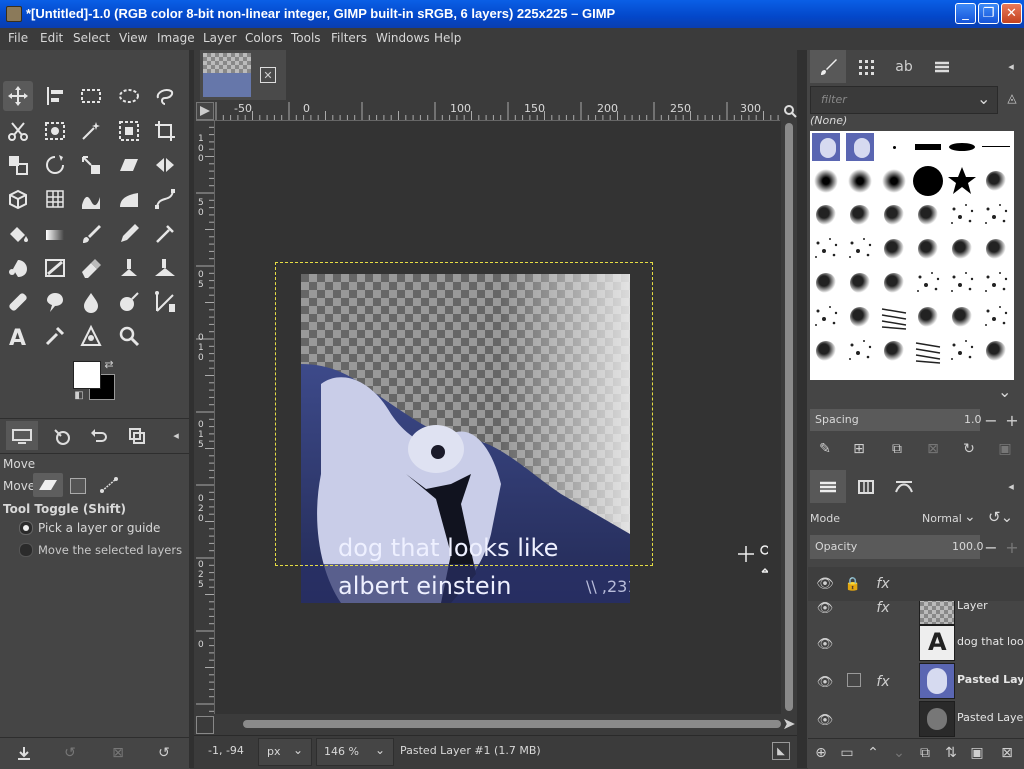  I want to click on raise-layer-icon: ⌃, so click(873, 753).